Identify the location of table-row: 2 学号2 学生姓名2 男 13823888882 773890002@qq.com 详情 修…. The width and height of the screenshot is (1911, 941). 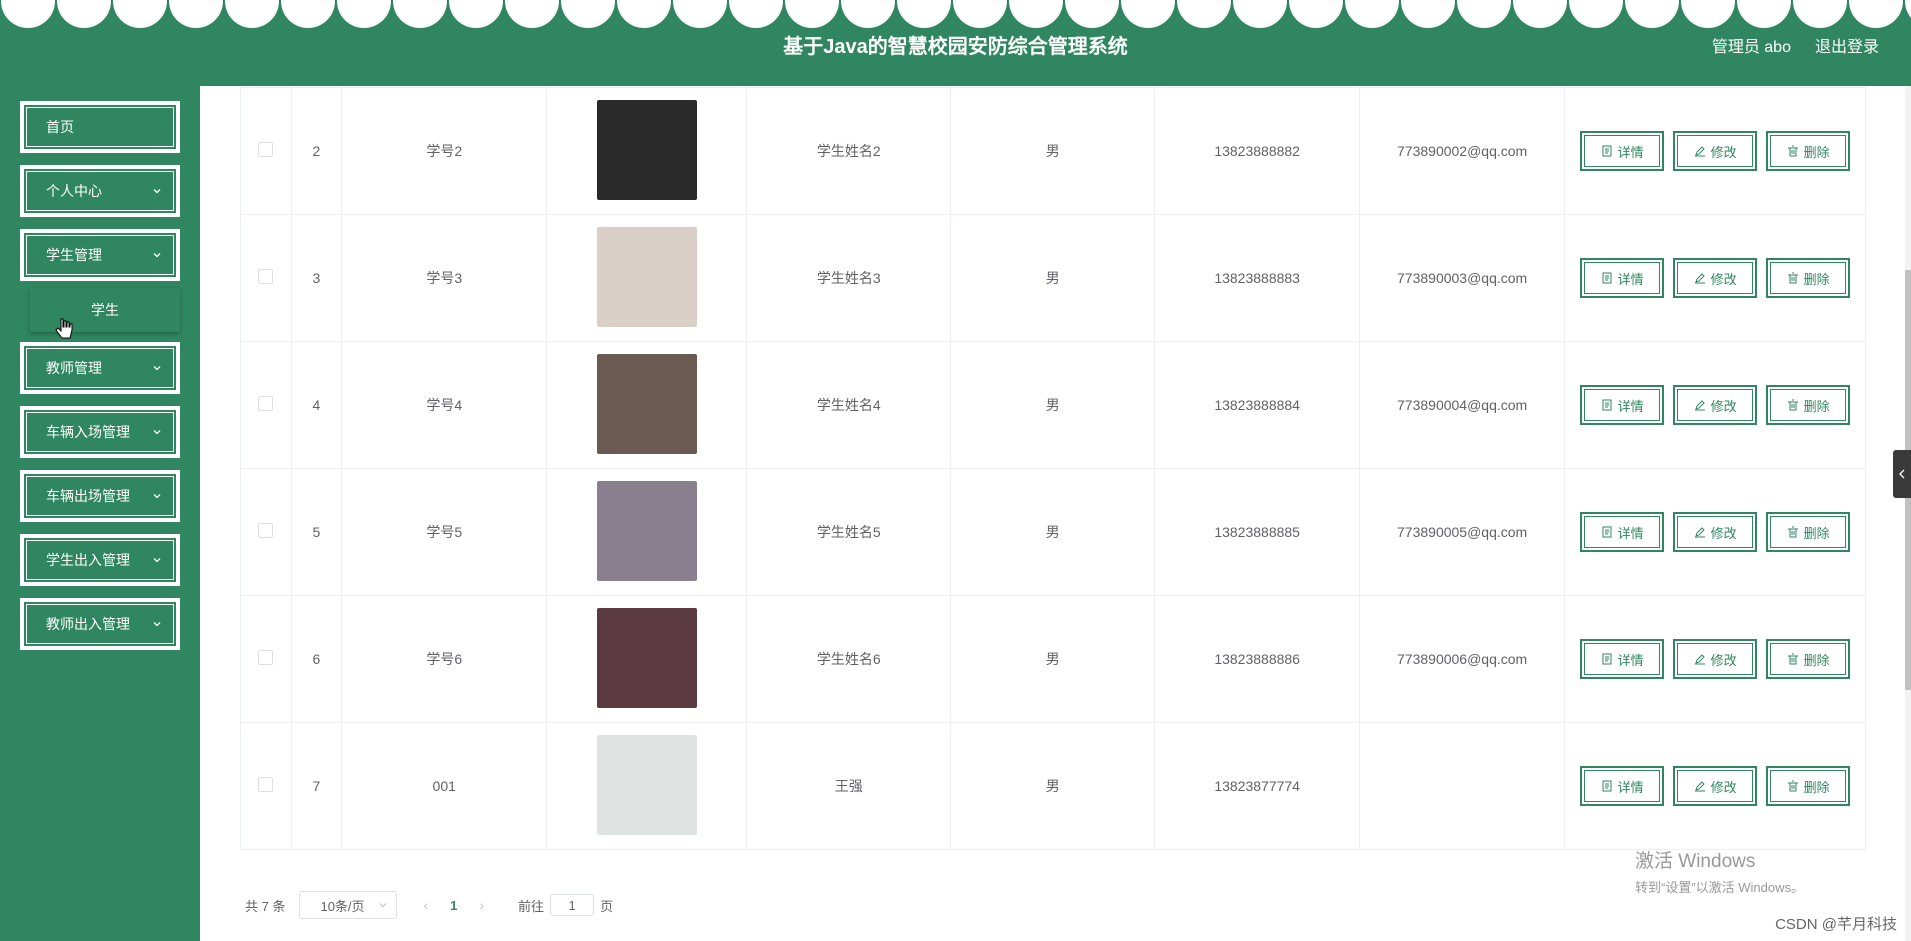
(1053, 151).